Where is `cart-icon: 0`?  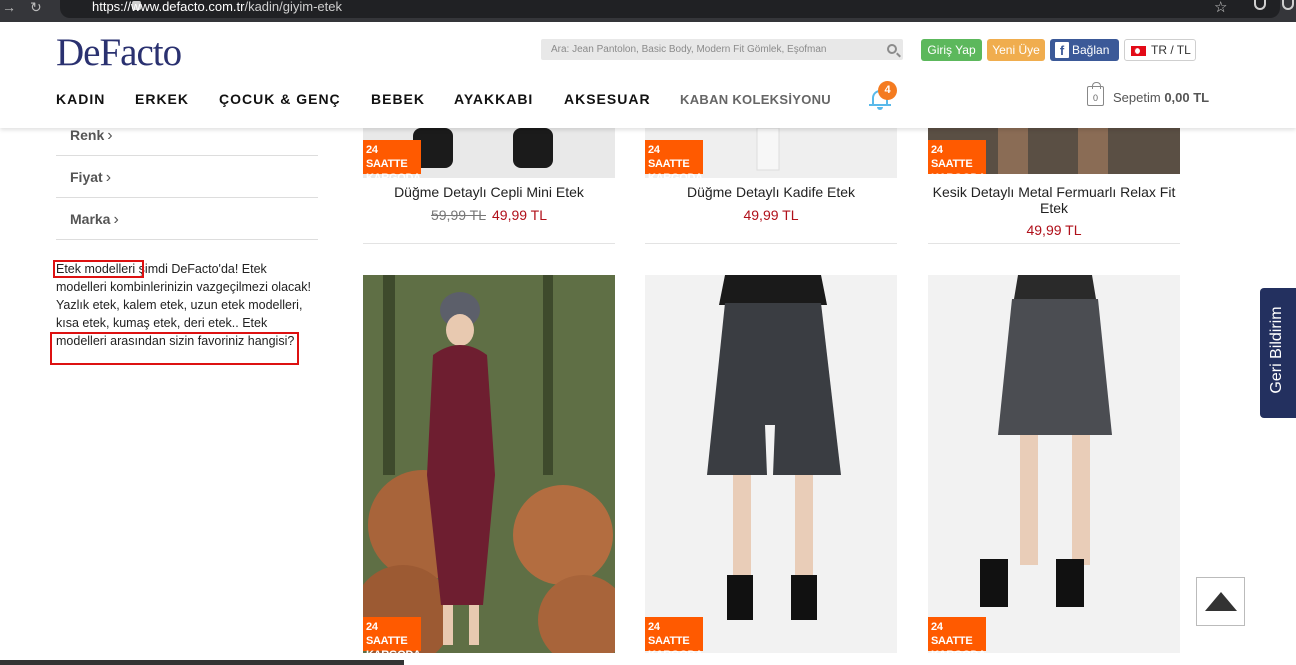 cart-icon: 0 is located at coordinates (1095, 94).